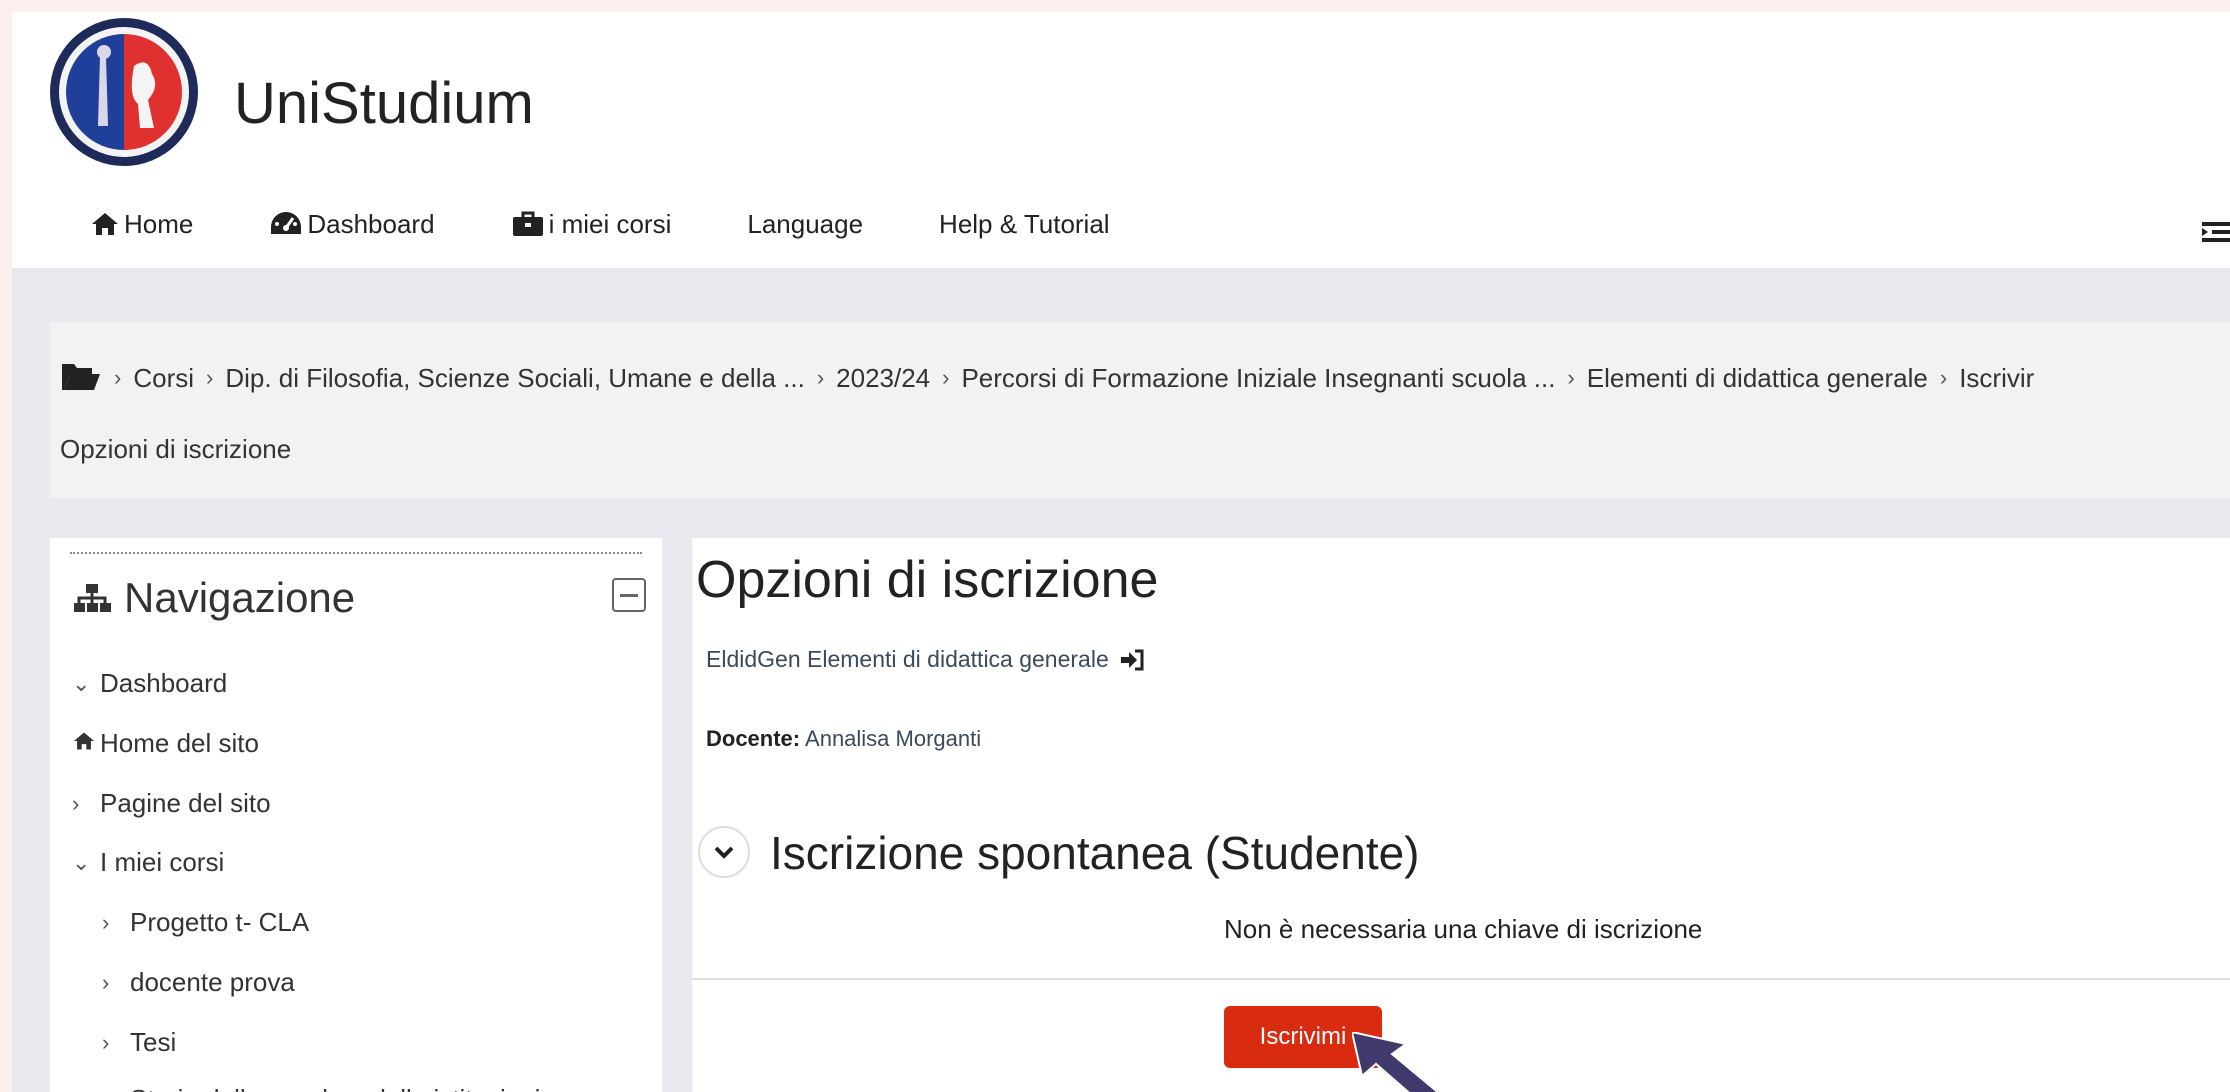  I want to click on teacher-info: Docente: Annalisa Morganti, so click(843, 739).